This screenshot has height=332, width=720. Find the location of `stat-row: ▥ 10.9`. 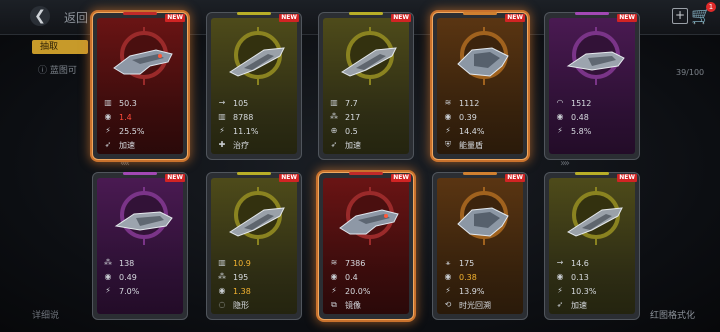

stat-row: ▥ 10.9 is located at coordinates (257, 263).